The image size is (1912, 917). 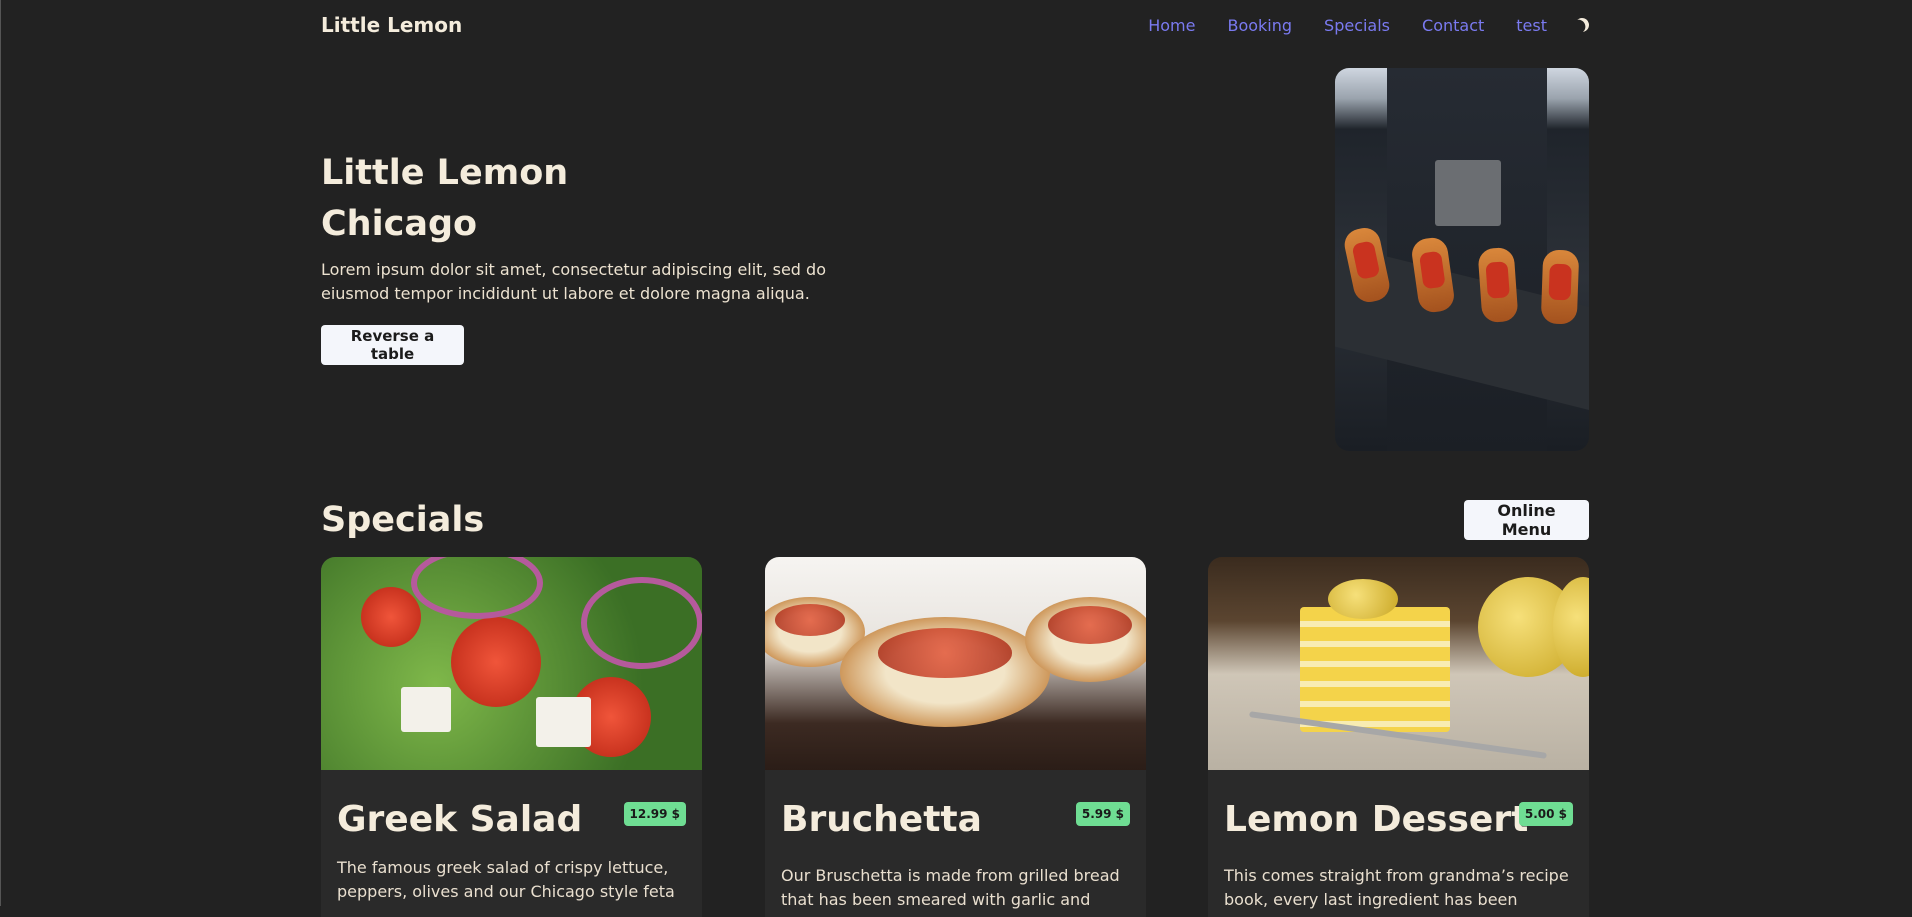 I want to click on apron-pocket, so click(x=1468, y=193).